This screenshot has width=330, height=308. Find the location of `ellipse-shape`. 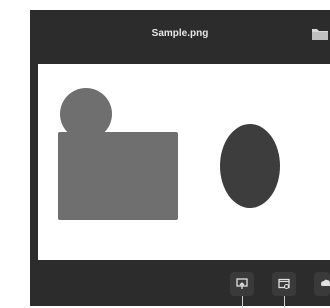

ellipse-shape is located at coordinates (250, 166).